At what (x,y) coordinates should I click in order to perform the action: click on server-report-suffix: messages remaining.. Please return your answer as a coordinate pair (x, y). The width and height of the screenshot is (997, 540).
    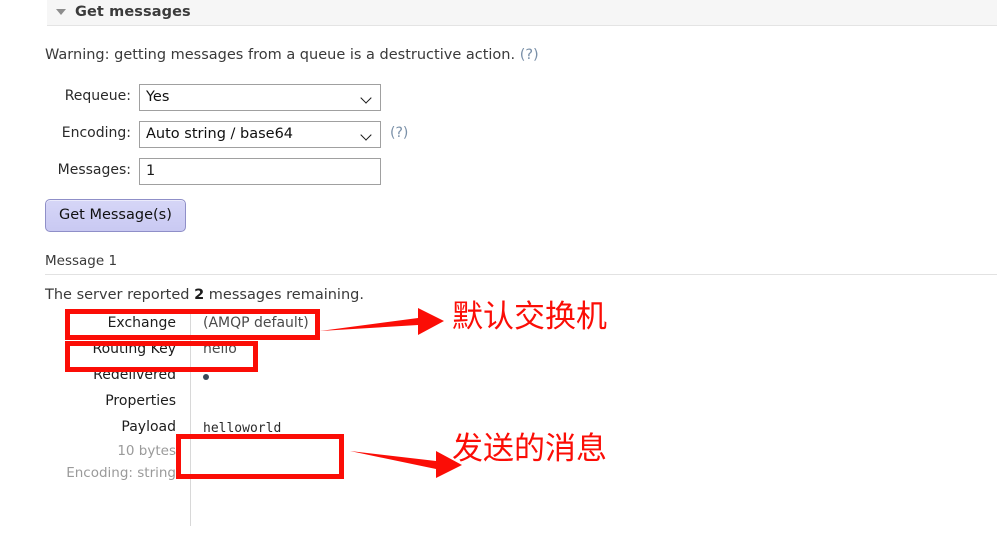
    Looking at the image, I should click on (284, 295).